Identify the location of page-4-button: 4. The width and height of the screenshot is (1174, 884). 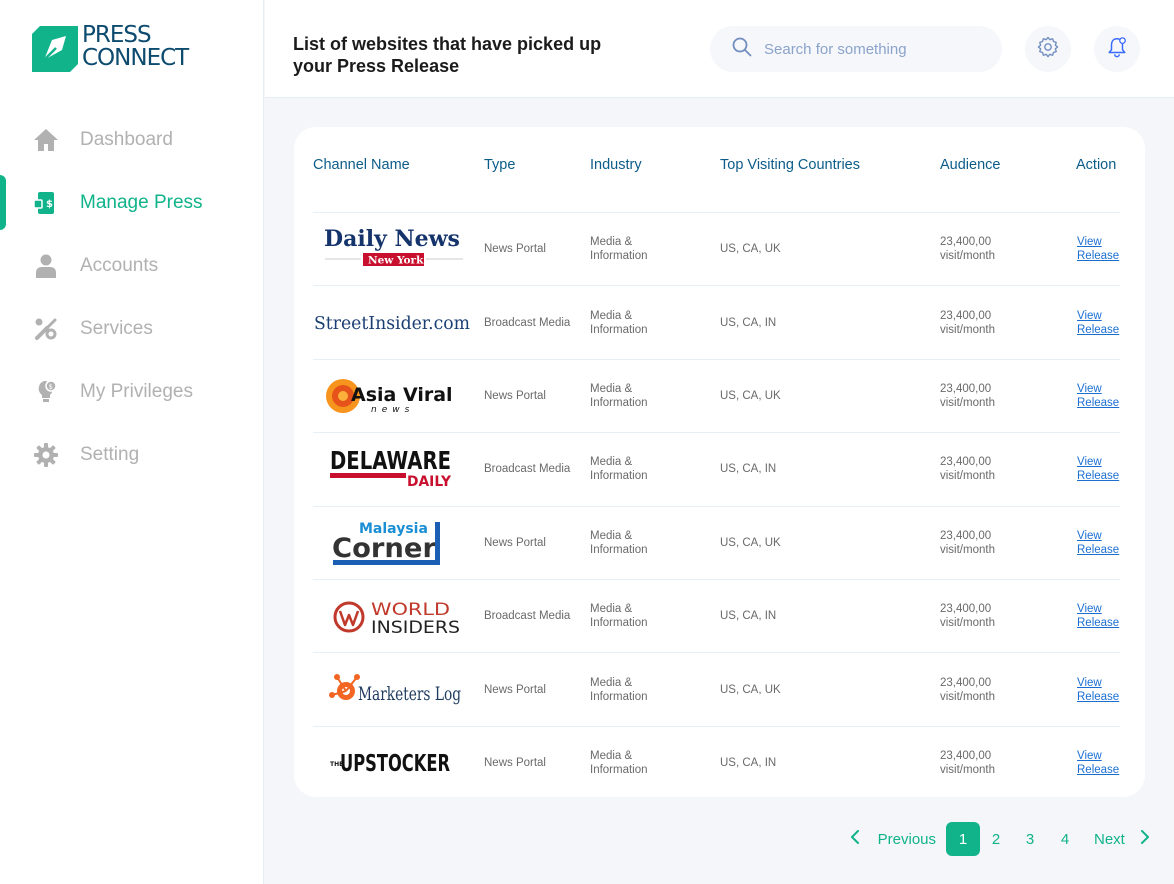
(1065, 839).